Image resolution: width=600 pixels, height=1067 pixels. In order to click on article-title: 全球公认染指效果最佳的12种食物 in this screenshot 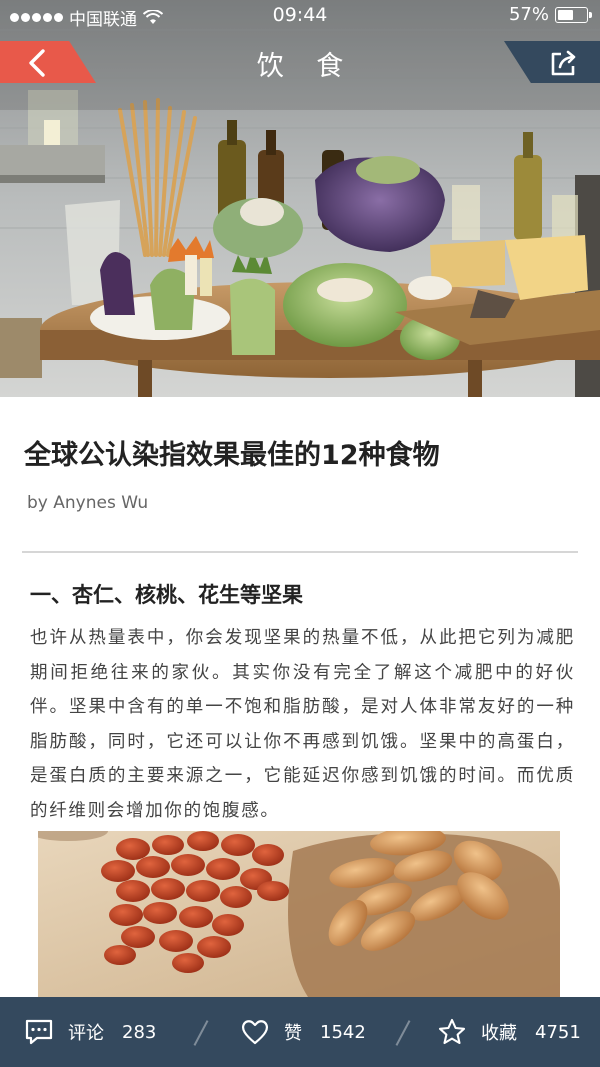, I will do `click(232, 455)`.